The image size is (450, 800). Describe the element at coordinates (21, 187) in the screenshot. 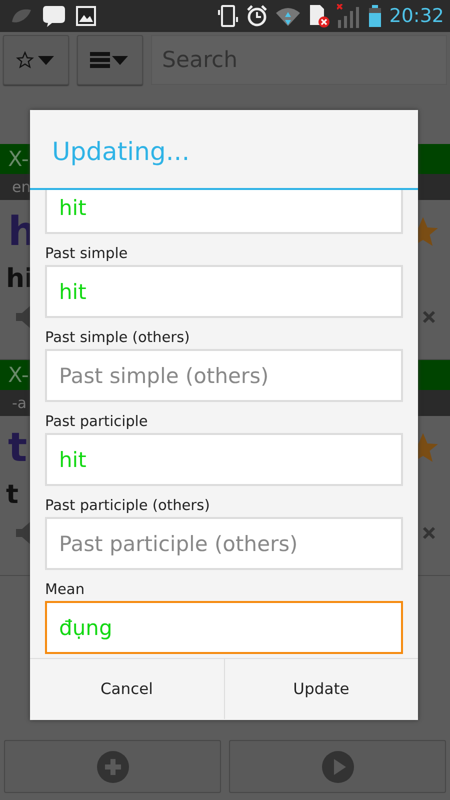

I see `entry-subtitle: en` at that location.